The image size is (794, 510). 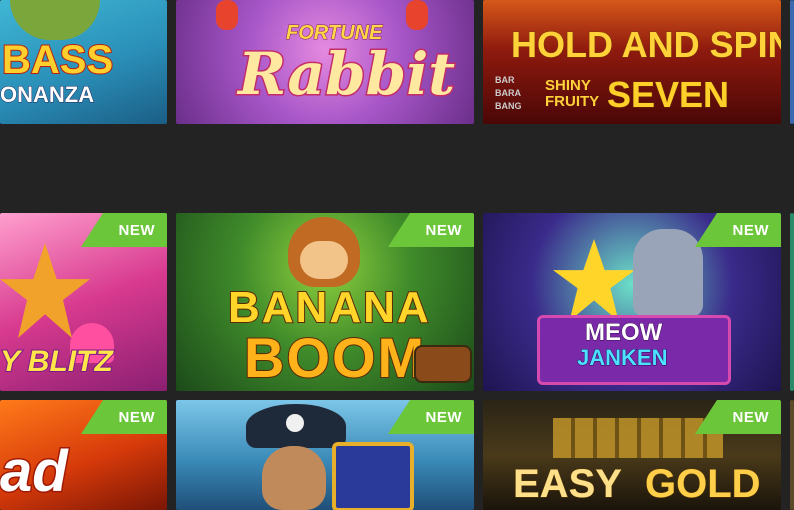 I want to click on brand-logo: BAR BARA BANG, so click(x=516, y=93).